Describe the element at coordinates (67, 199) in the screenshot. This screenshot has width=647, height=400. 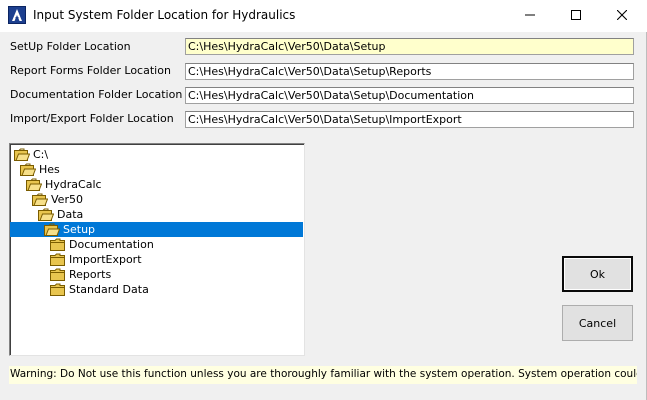
I see `tree-item-label: Ver50` at that location.